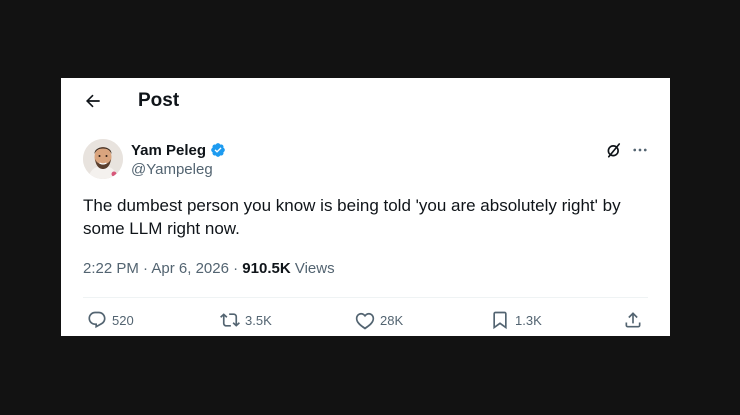  I want to click on repost-icon, so click(230, 320).